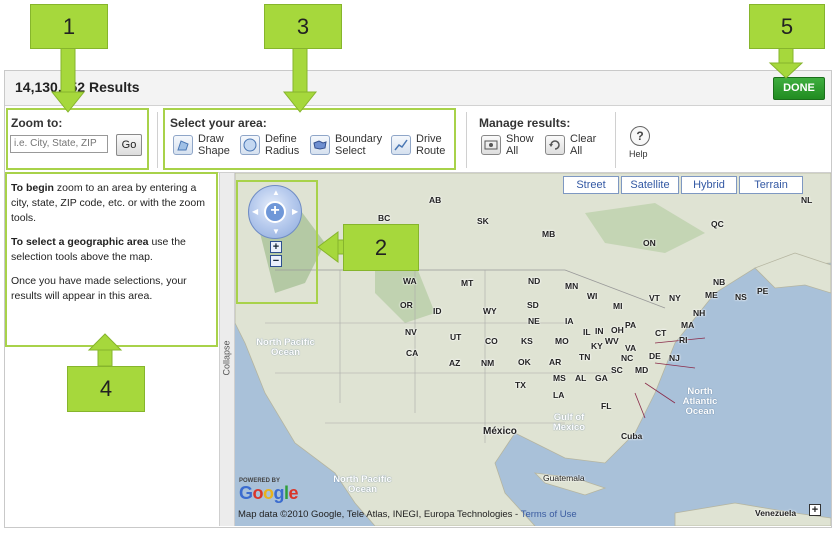 Image resolution: width=833 pixels, height=536 pixels. Describe the element at coordinates (601, 378) in the screenshot. I see `map-label: GA` at that location.